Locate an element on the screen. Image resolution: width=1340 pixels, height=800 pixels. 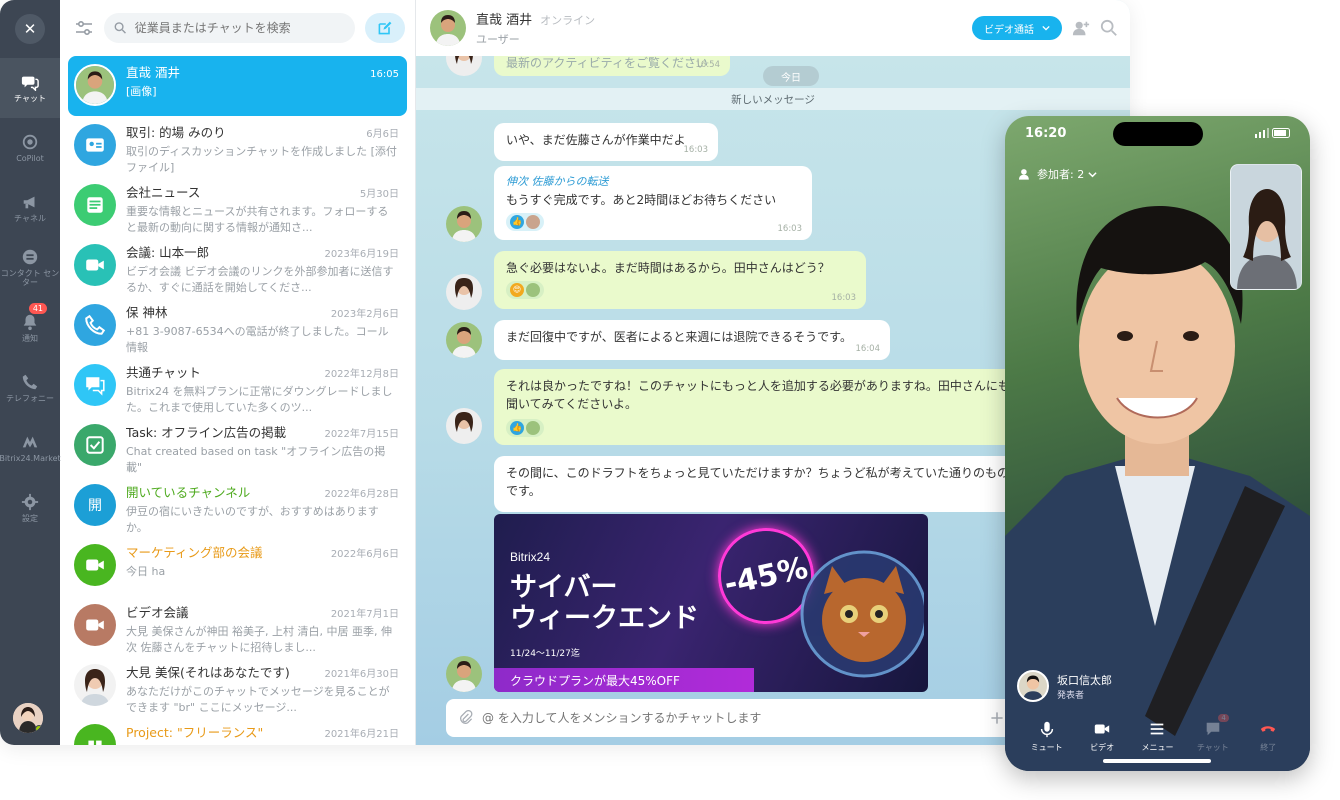
plus-icon is located at coordinates (997, 718).